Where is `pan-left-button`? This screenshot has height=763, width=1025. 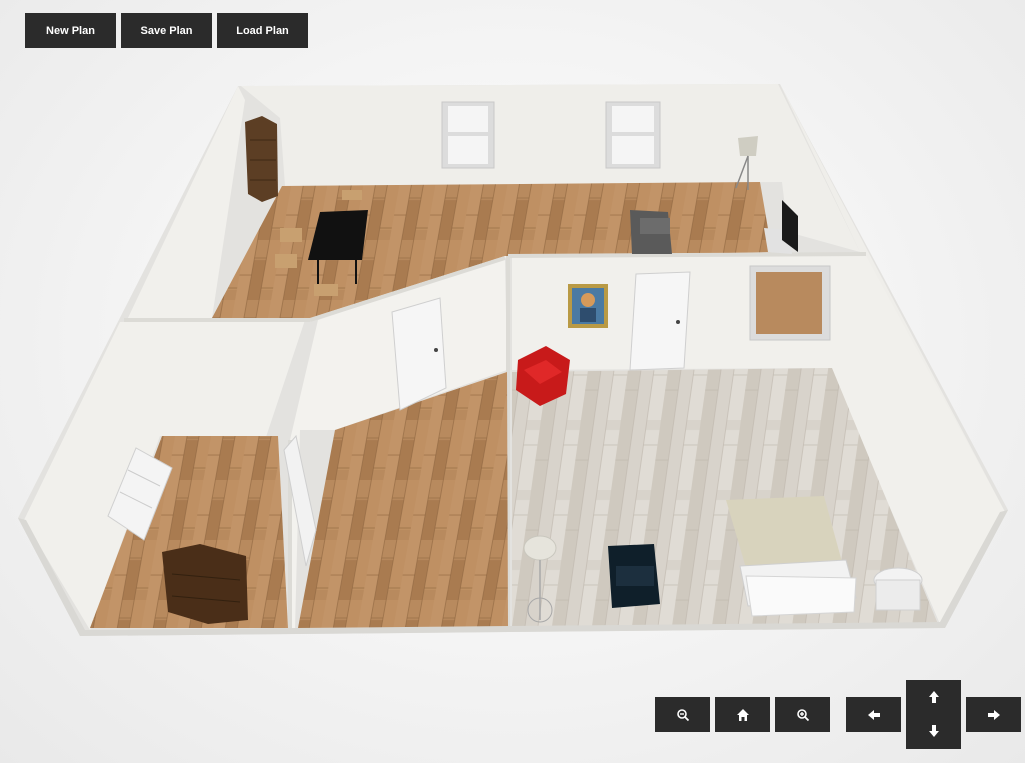 pan-left-button is located at coordinates (873, 714).